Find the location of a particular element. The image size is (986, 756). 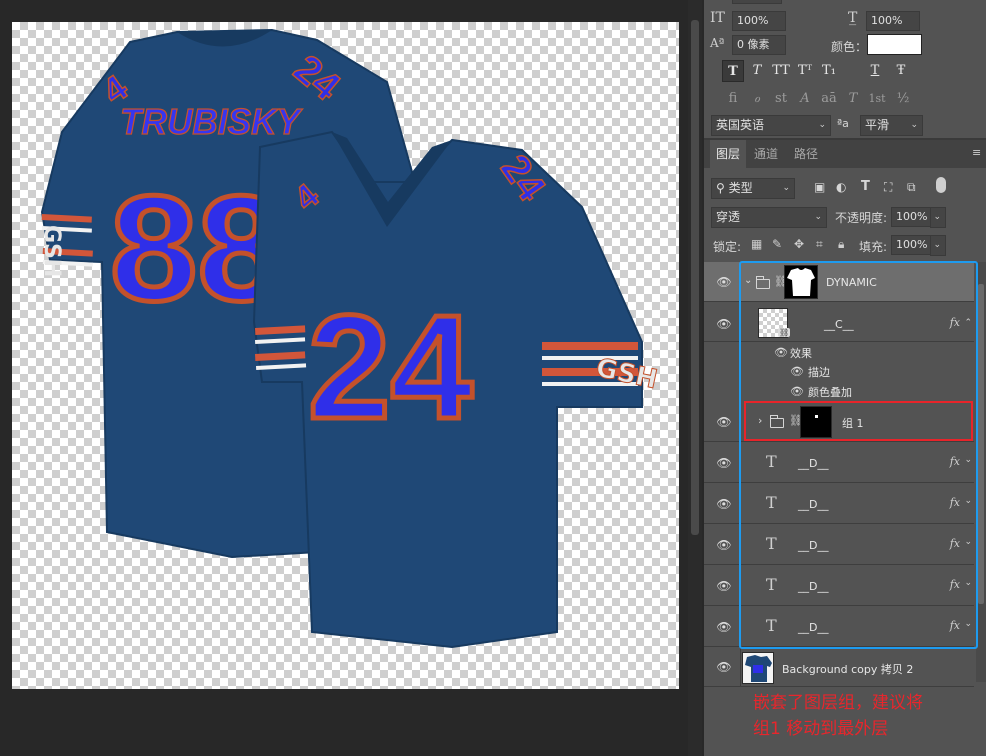

contextual-alternates-button: ℴ is located at coordinates (757, 99).